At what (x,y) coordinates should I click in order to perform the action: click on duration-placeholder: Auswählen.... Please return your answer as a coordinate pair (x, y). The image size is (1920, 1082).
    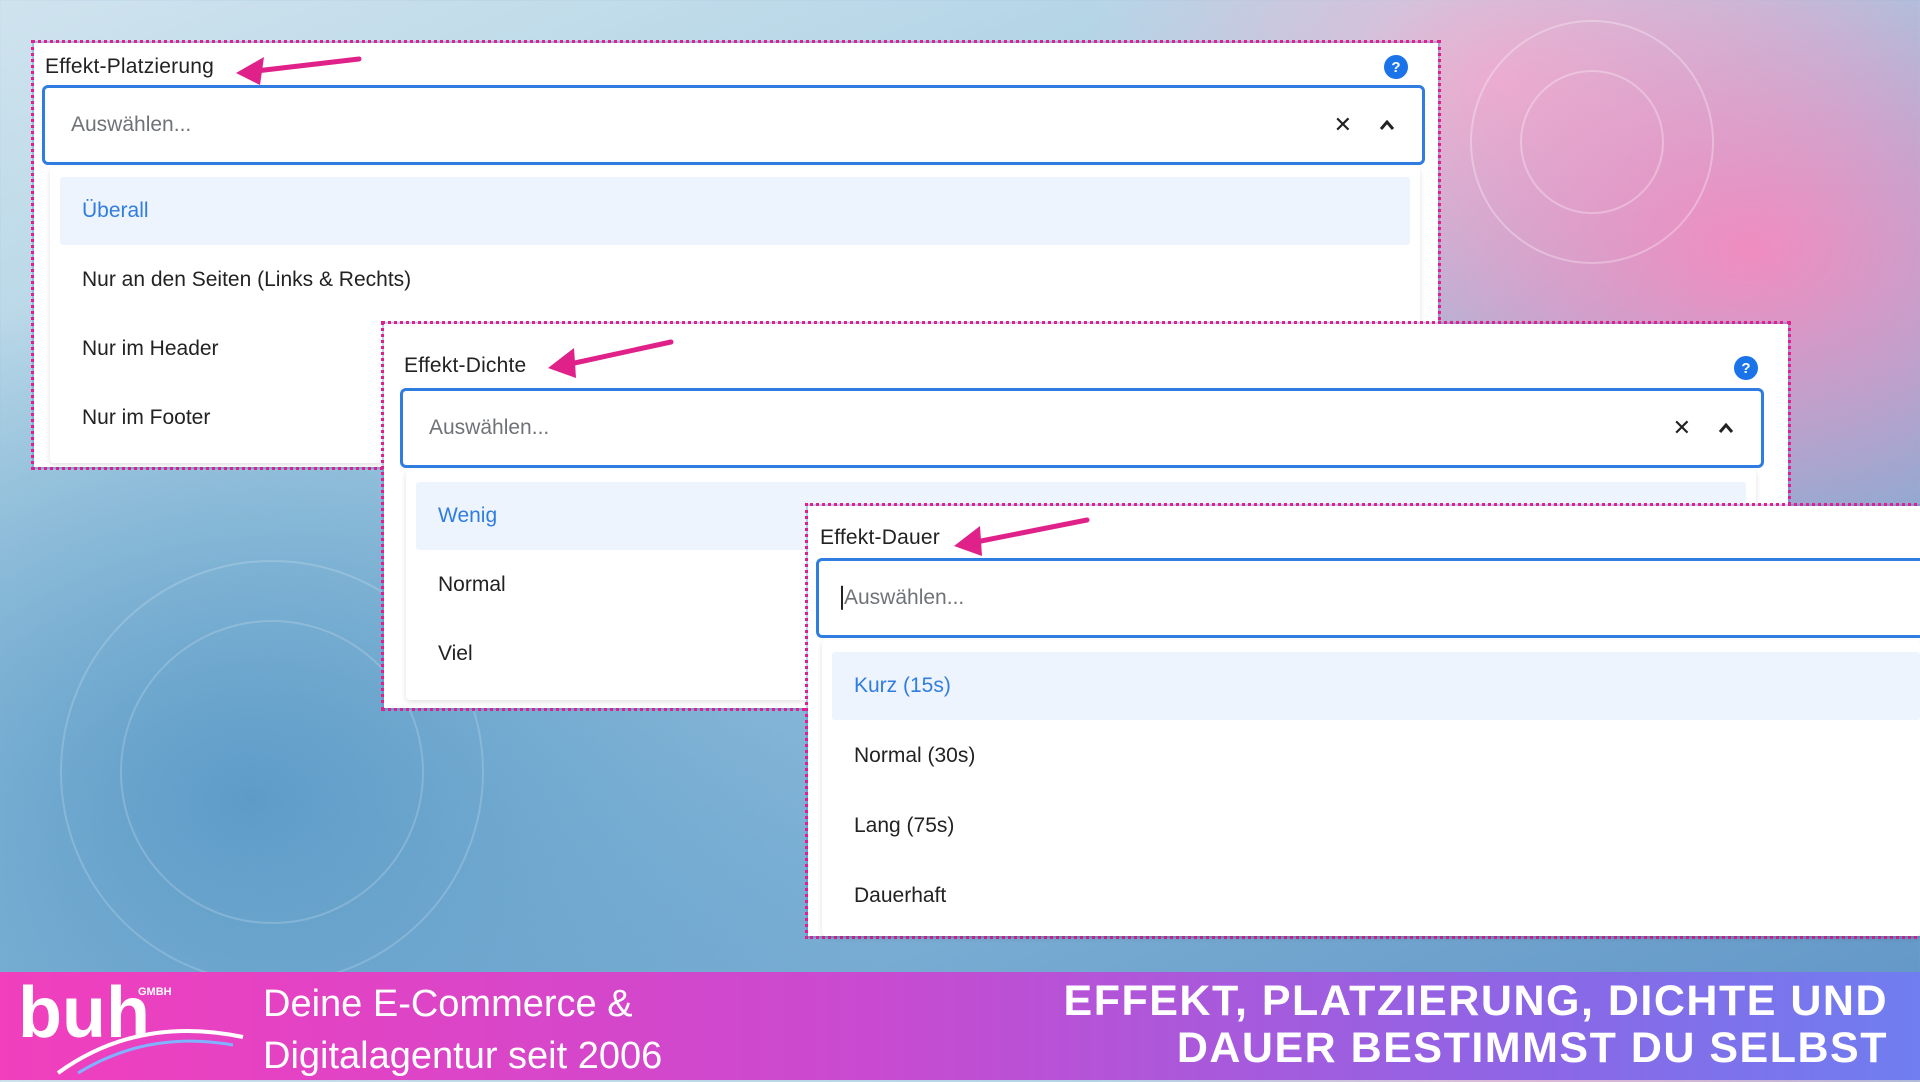
    Looking at the image, I should click on (903, 598).